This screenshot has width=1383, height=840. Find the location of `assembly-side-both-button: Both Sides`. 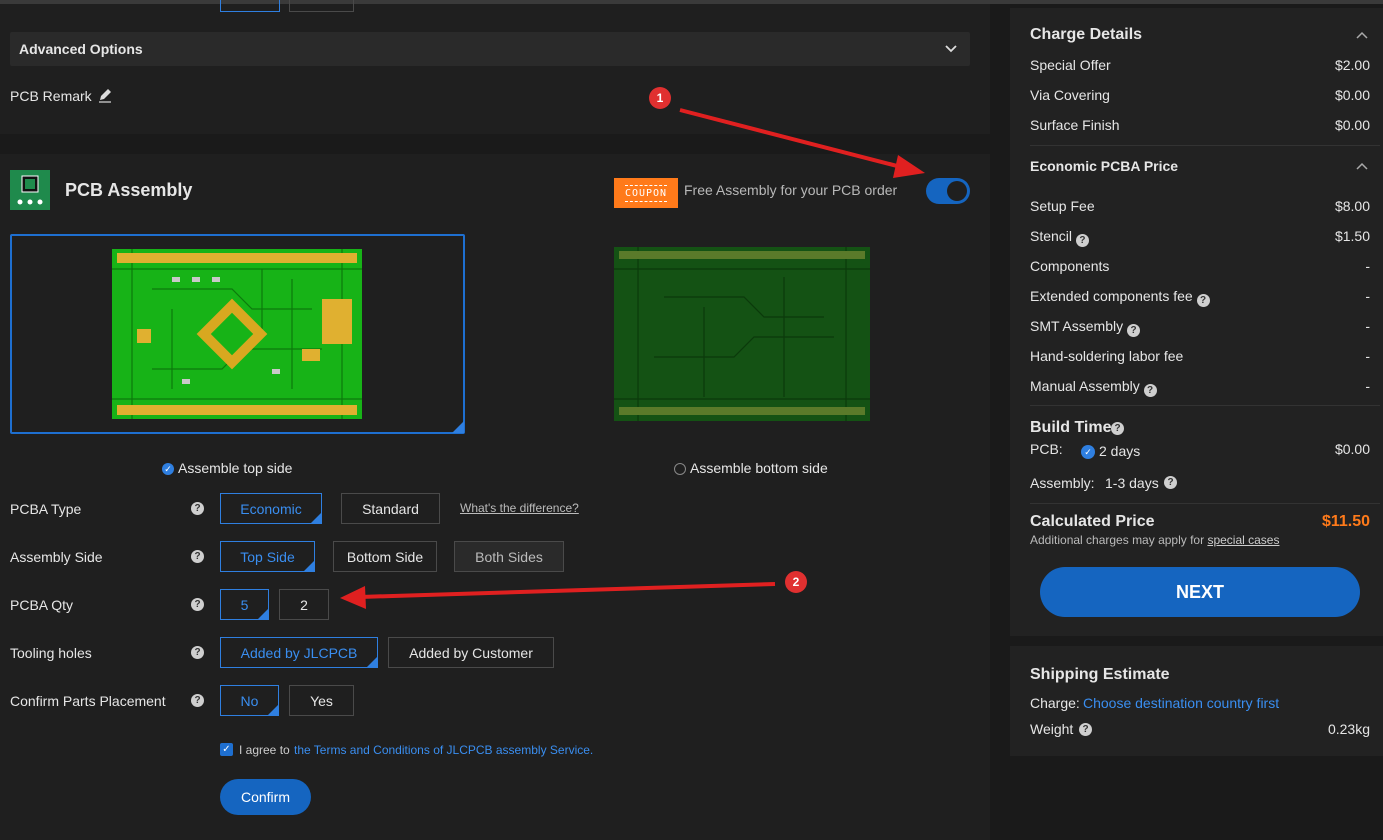

assembly-side-both-button: Both Sides is located at coordinates (509, 556).